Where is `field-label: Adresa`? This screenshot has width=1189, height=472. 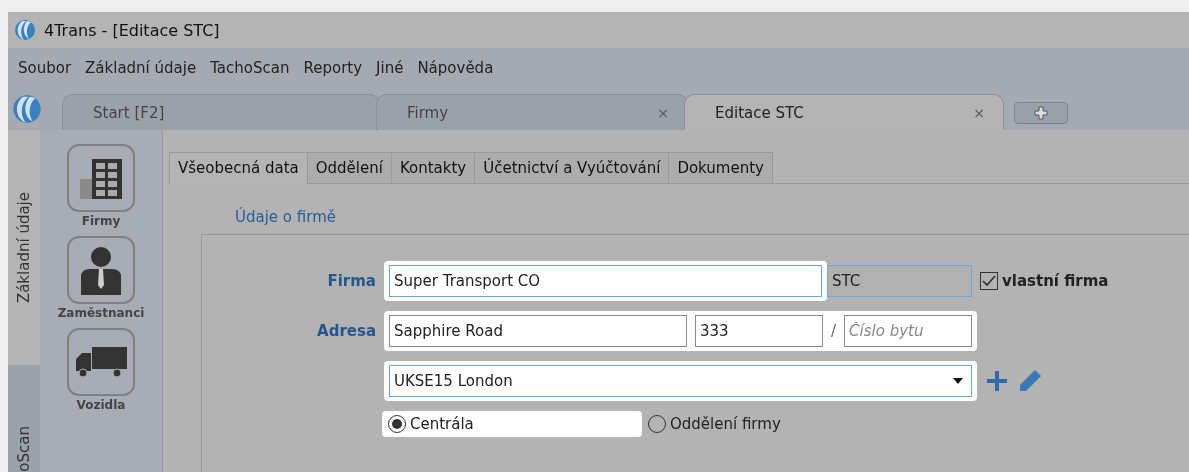
field-label: Adresa is located at coordinates (346, 331).